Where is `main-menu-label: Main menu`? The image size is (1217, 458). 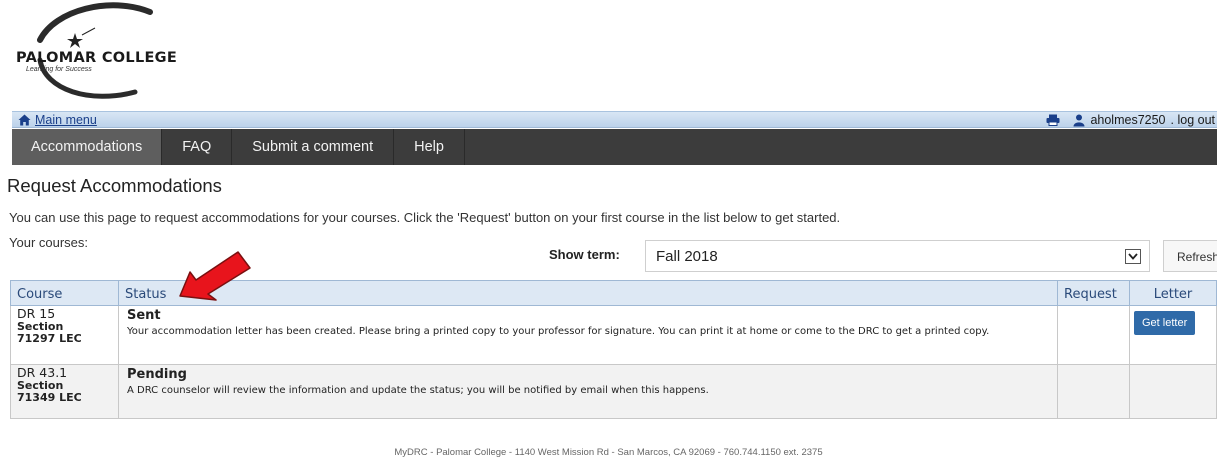
main-menu-label: Main menu is located at coordinates (66, 120).